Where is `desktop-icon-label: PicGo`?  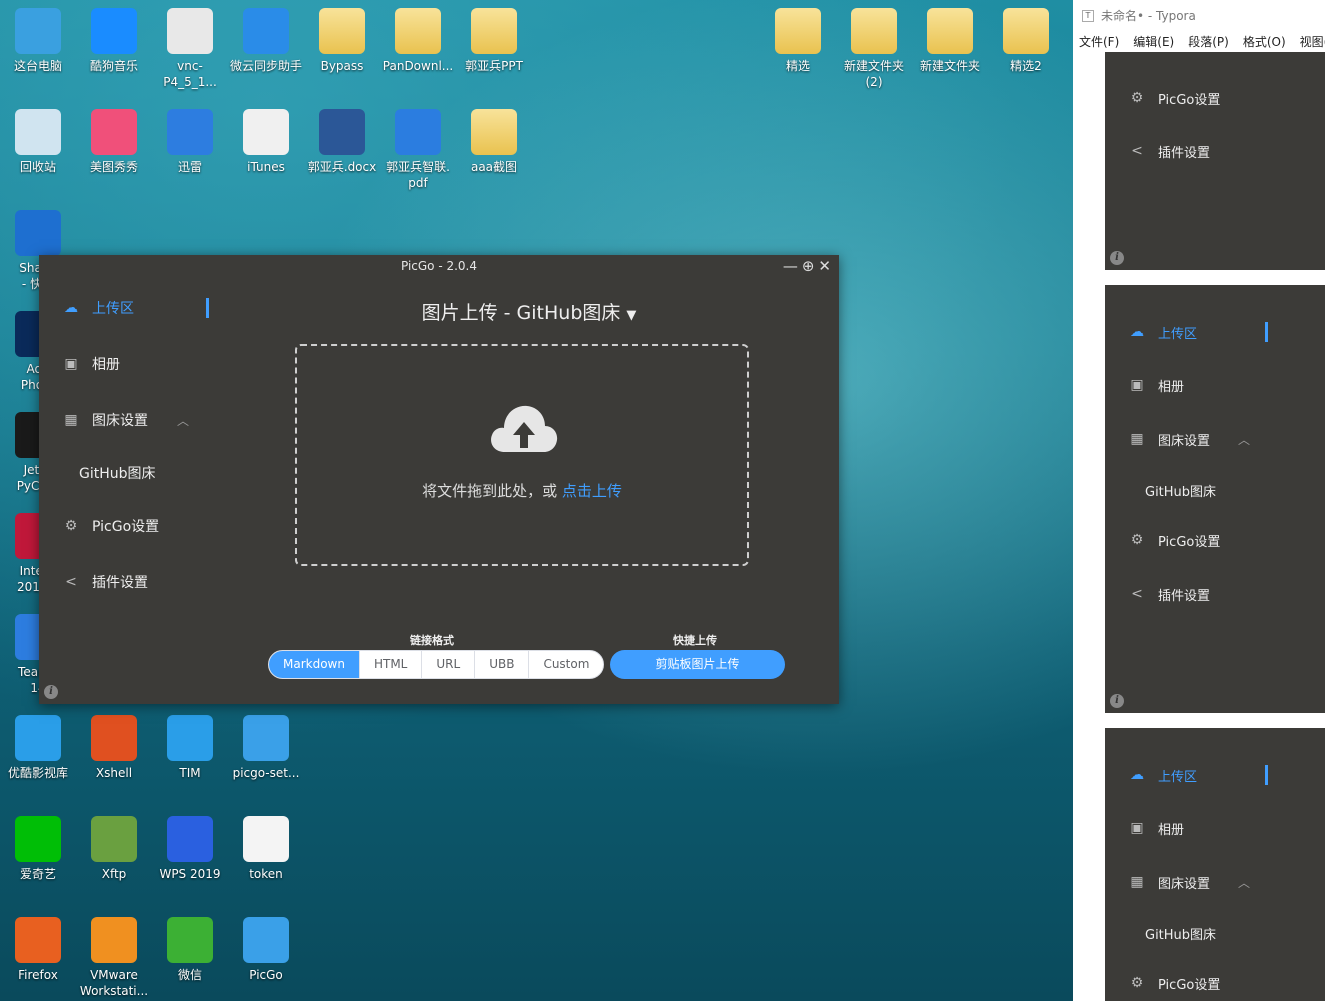
desktop-icon-label: PicGo is located at coordinates (266, 975).